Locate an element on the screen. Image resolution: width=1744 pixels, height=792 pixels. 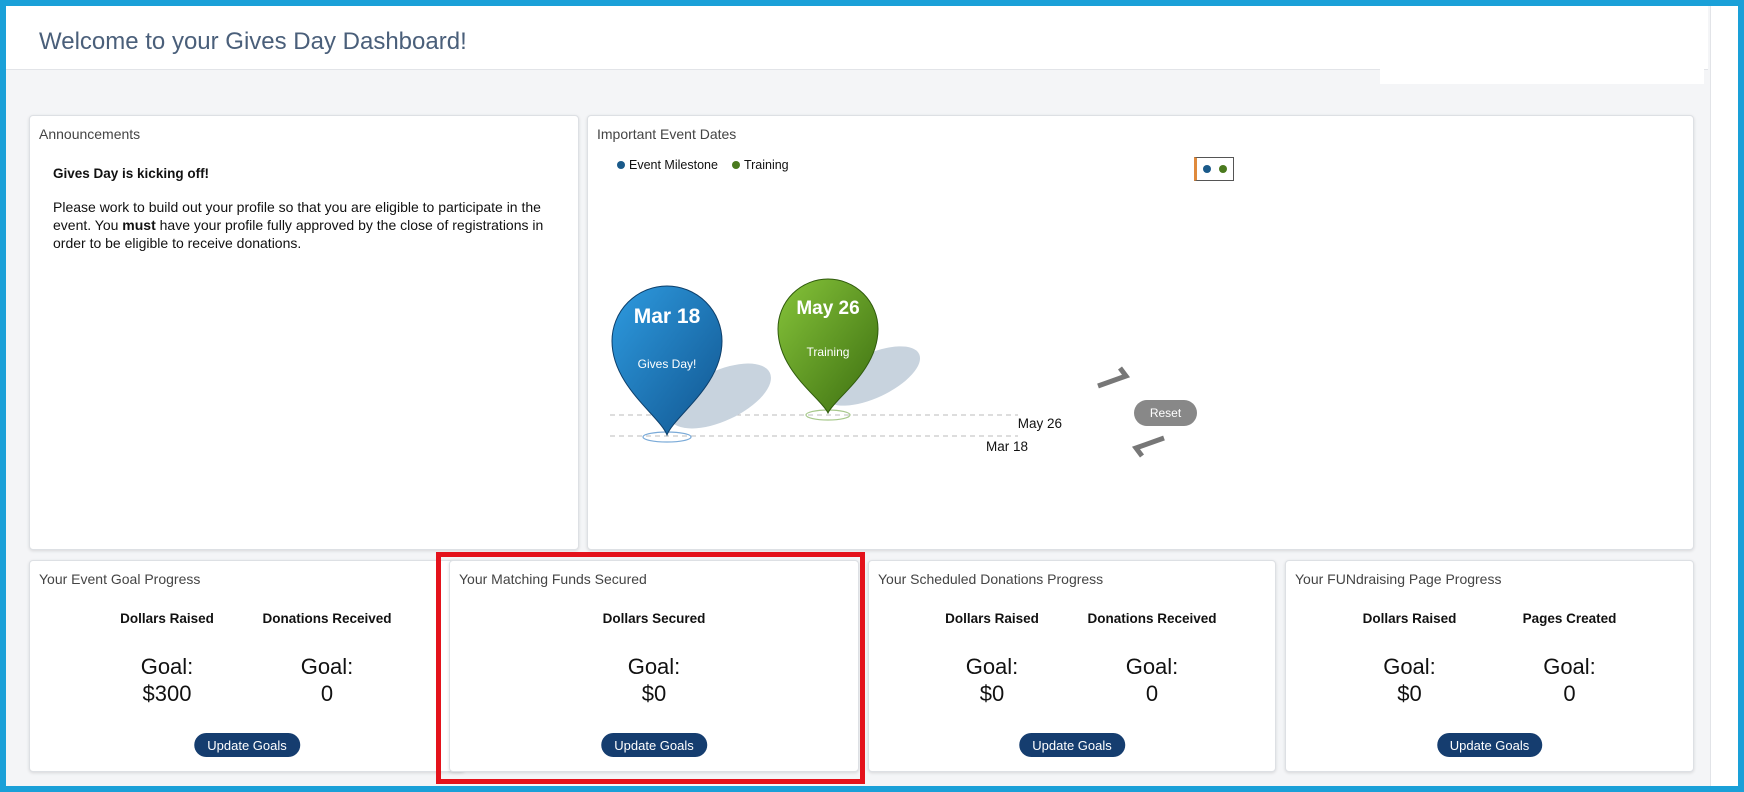
card-title: Your Scheduled Donations Progress is located at coordinates (991, 579).